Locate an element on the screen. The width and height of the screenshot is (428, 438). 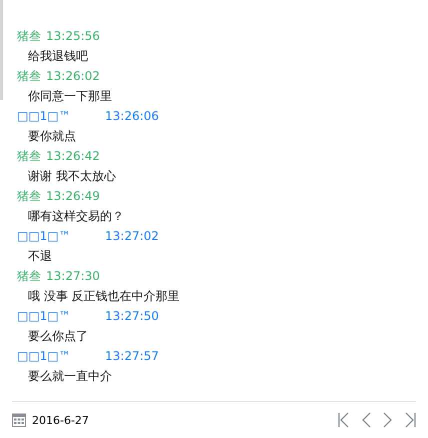
message-text: 哦 没事 反正钱也在中介那里 is located at coordinates (103, 296).